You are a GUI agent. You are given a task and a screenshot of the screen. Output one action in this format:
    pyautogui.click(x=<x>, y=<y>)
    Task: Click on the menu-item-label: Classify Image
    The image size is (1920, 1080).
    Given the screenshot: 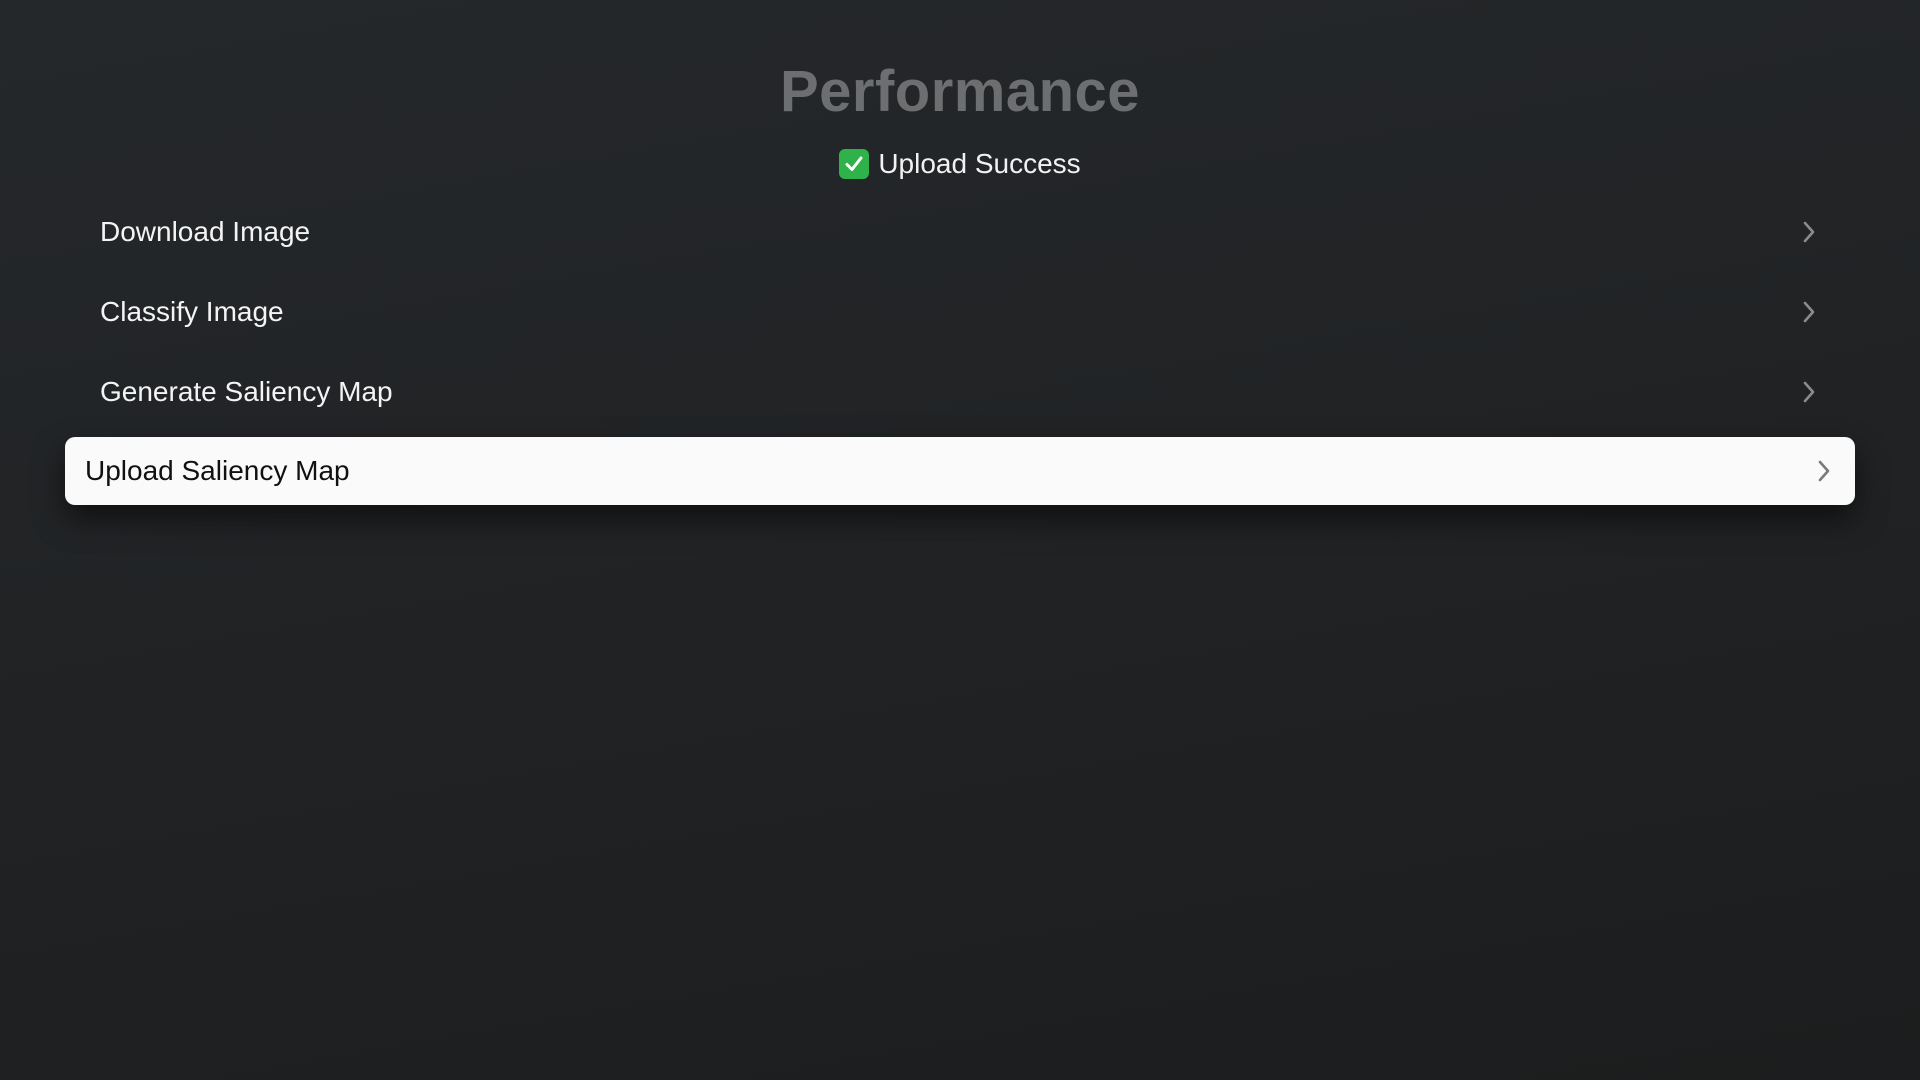 What is the action you would take?
    pyautogui.click(x=192, y=311)
    